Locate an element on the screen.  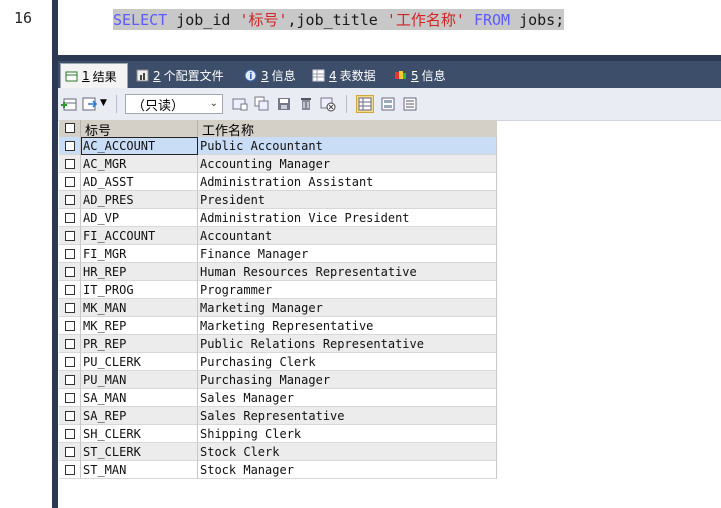
export-icon is located at coordinates (90, 104).